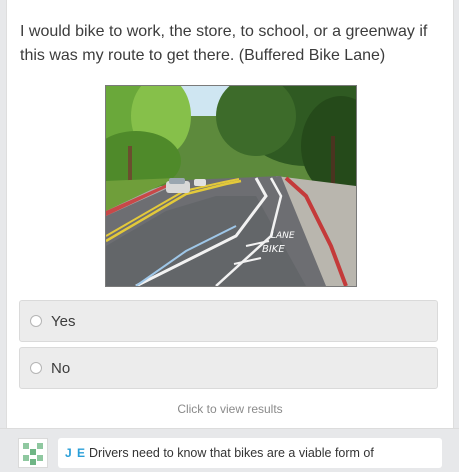 This screenshot has height=472, width=459. What do you see at coordinates (33, 453) in the screenshot?
I see `identicon-icon` at bounding box center [33, 453].